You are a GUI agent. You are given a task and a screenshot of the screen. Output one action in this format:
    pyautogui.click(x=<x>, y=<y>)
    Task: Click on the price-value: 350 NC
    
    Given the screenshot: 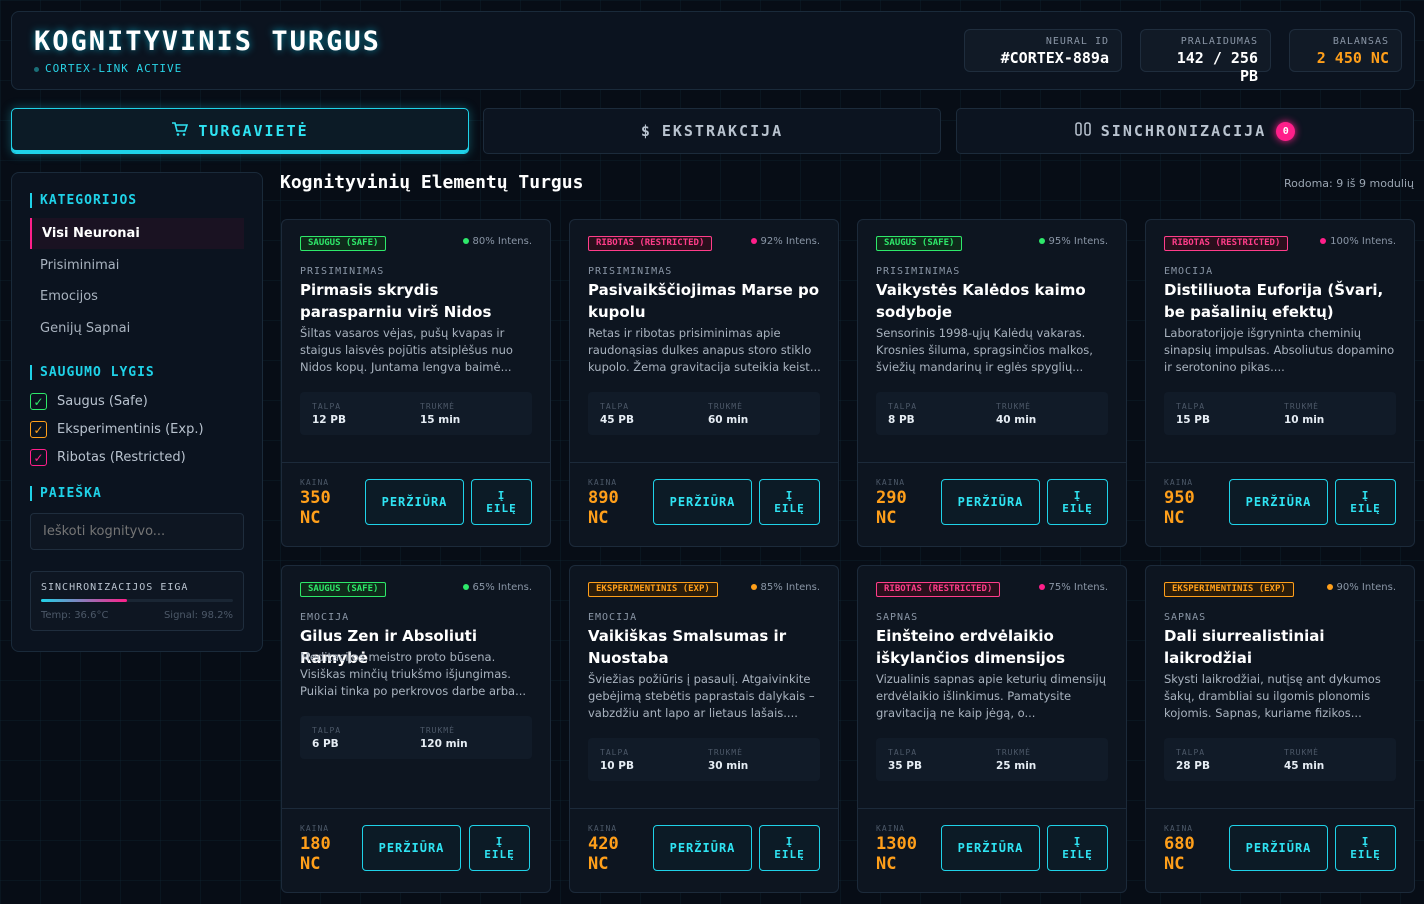 What is the action you would take?
    pyautogui.click(x=327, y=508)
    